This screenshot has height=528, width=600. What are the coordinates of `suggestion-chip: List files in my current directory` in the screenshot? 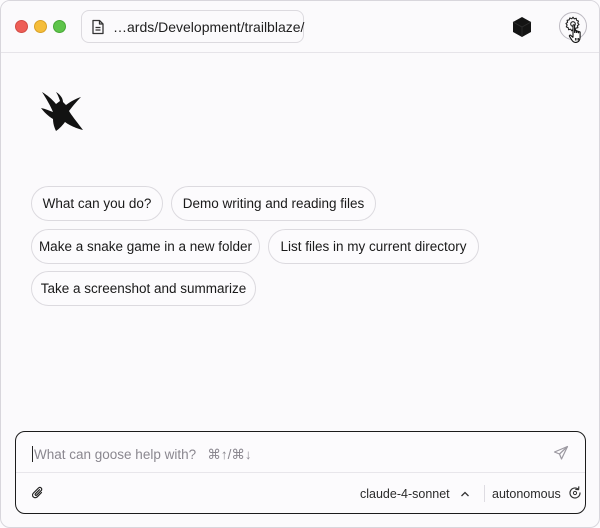 It's located at (373, 246).